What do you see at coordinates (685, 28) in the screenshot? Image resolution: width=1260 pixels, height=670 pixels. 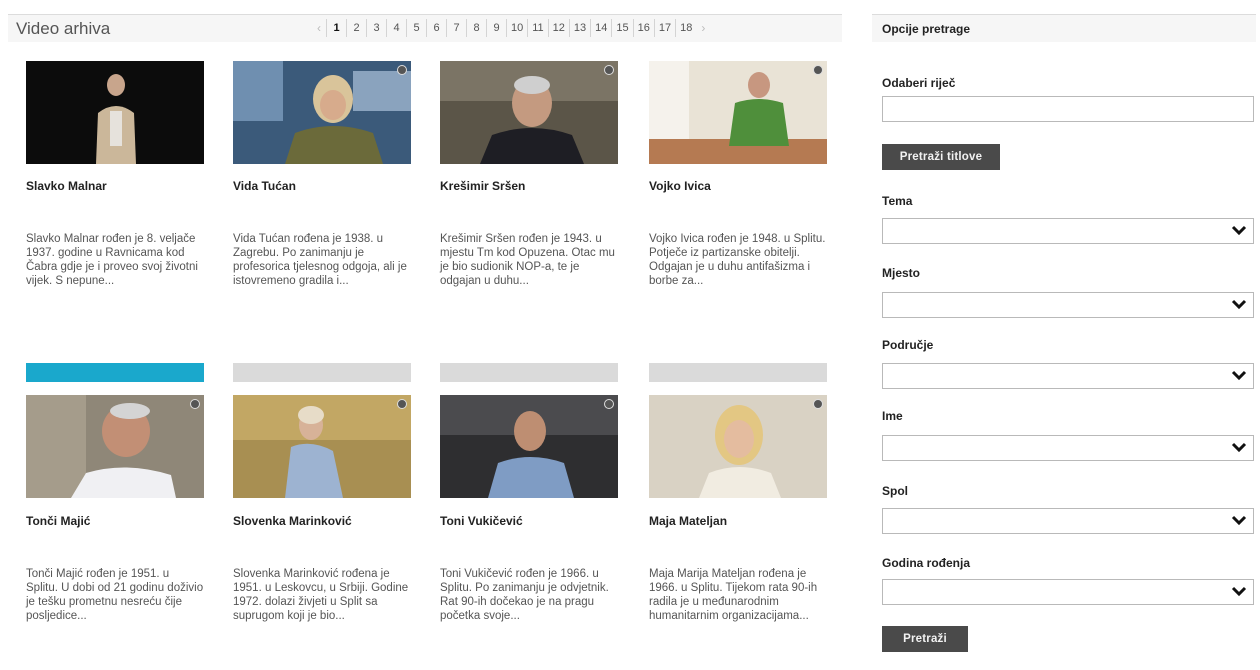 I see `page-link-18: 18` at bounding box center [685, 28].